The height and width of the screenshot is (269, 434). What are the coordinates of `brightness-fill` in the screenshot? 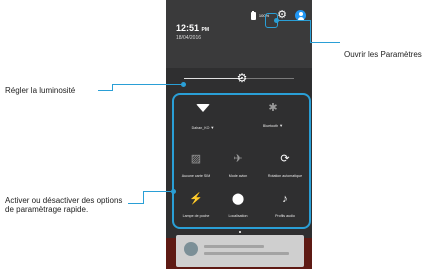 It's located at (213, 78).